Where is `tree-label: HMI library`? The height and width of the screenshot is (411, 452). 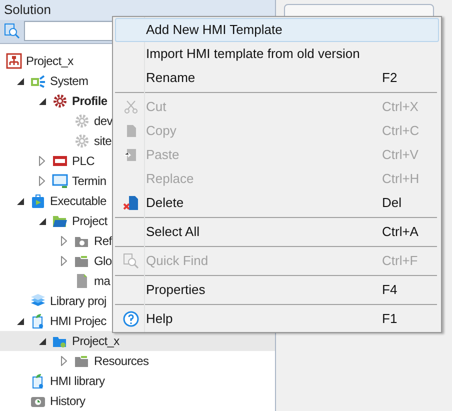
tree-label: HMI library is located at coordinates (77, 381).